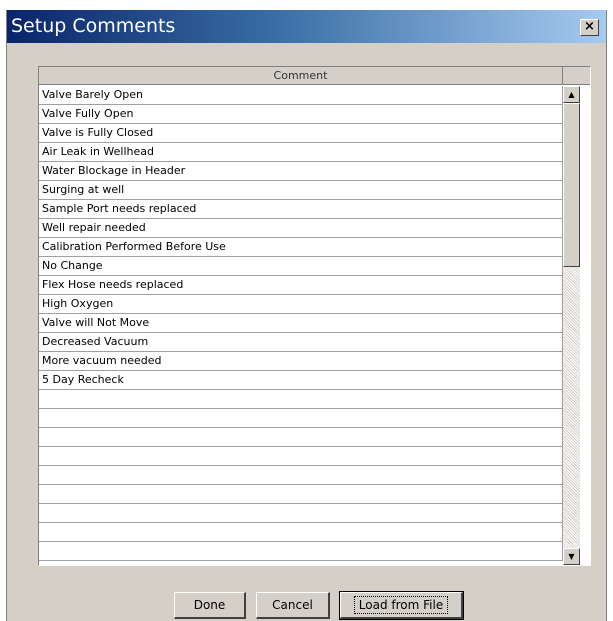 The image size is (613, 621). I want to click on comment-row: Valve Barely Open, so click(301, 95).